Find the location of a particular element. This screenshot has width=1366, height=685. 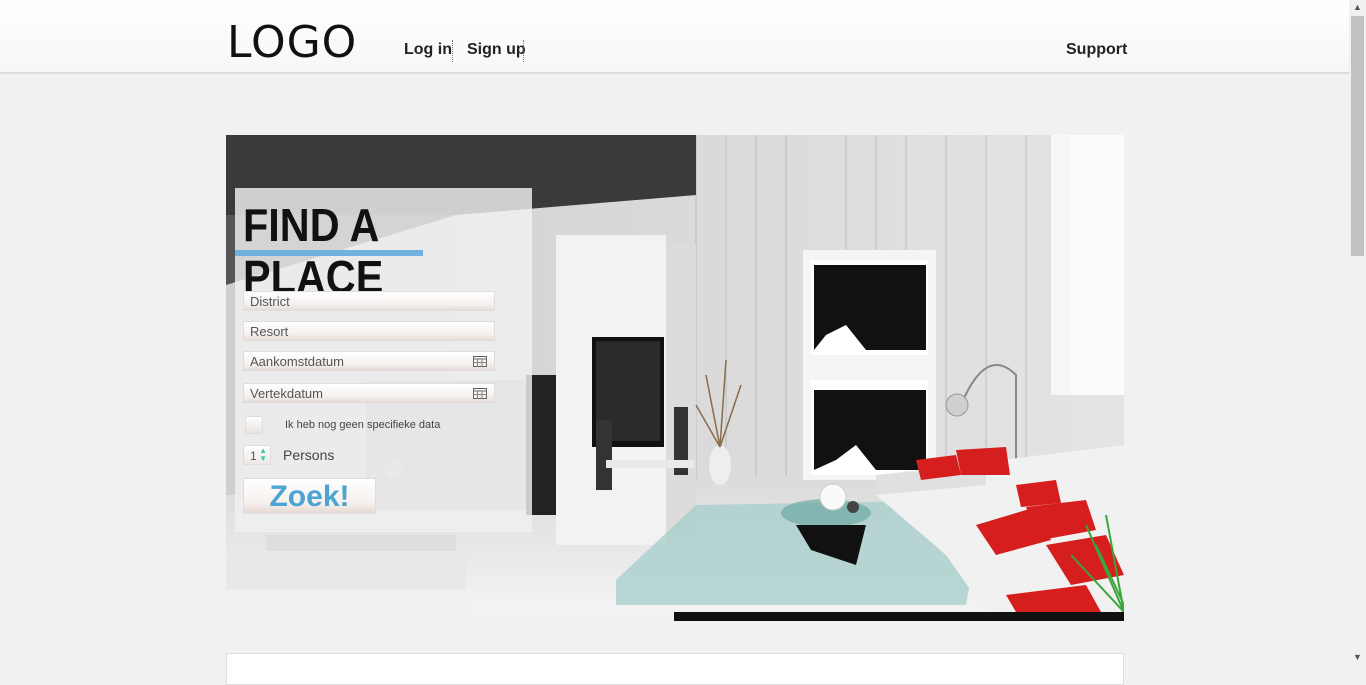

support-link: Support is located at coordinates (1096, 50).